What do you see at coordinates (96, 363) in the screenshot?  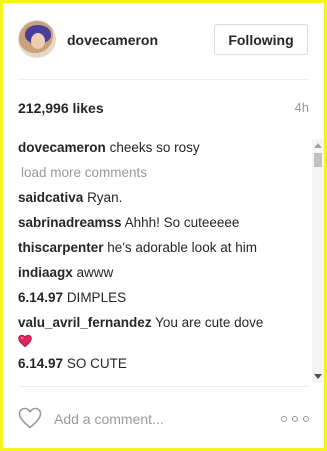 I see `comment-text: SO CUTE` at bounding box center [96, 363].